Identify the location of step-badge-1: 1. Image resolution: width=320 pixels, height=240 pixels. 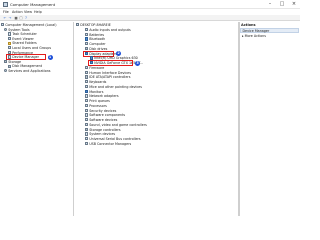
(50, 57).